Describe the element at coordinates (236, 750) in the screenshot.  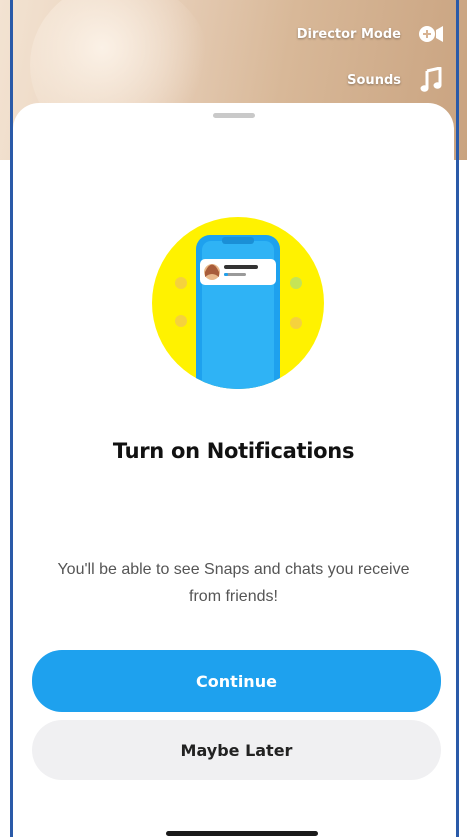
I see `maybe-later-button: Maybe Later` at that location.